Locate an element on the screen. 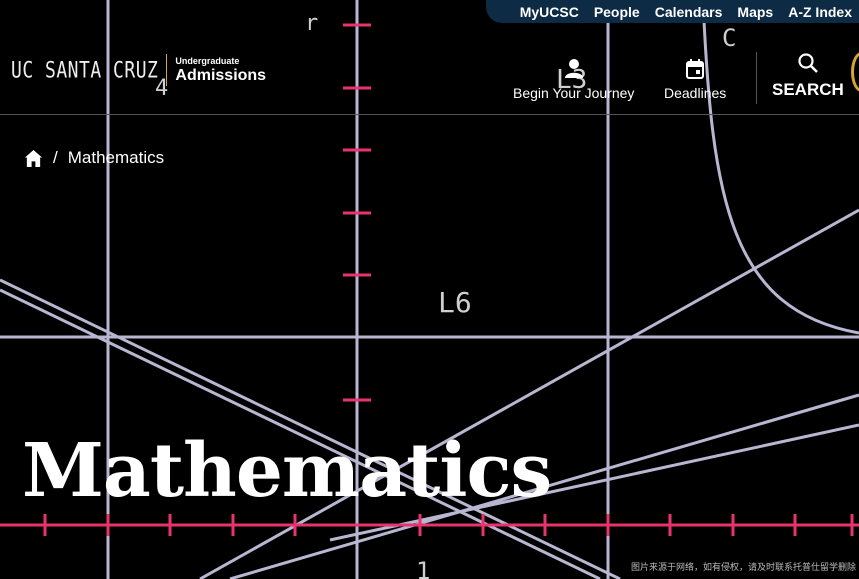  search-icon is located at coordinates (808, 63).